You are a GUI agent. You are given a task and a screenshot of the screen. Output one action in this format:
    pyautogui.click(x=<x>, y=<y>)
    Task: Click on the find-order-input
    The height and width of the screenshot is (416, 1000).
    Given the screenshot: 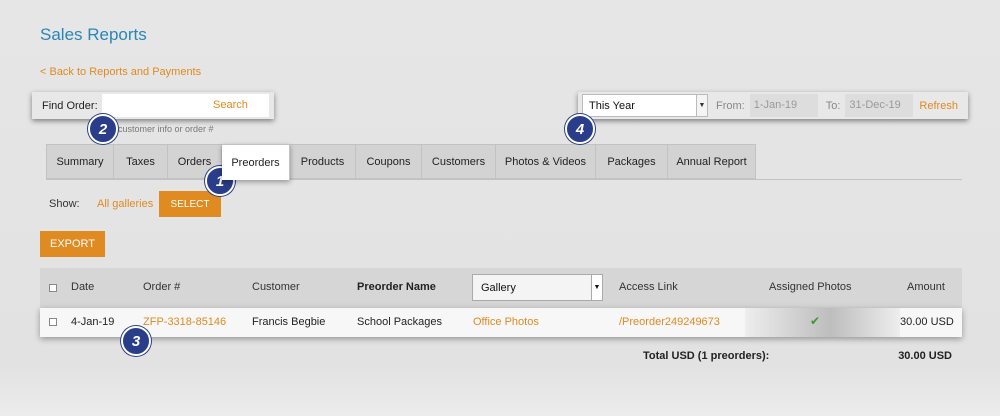 What is the action you would take?
    pyautogui.click(x=154, y=105)
    